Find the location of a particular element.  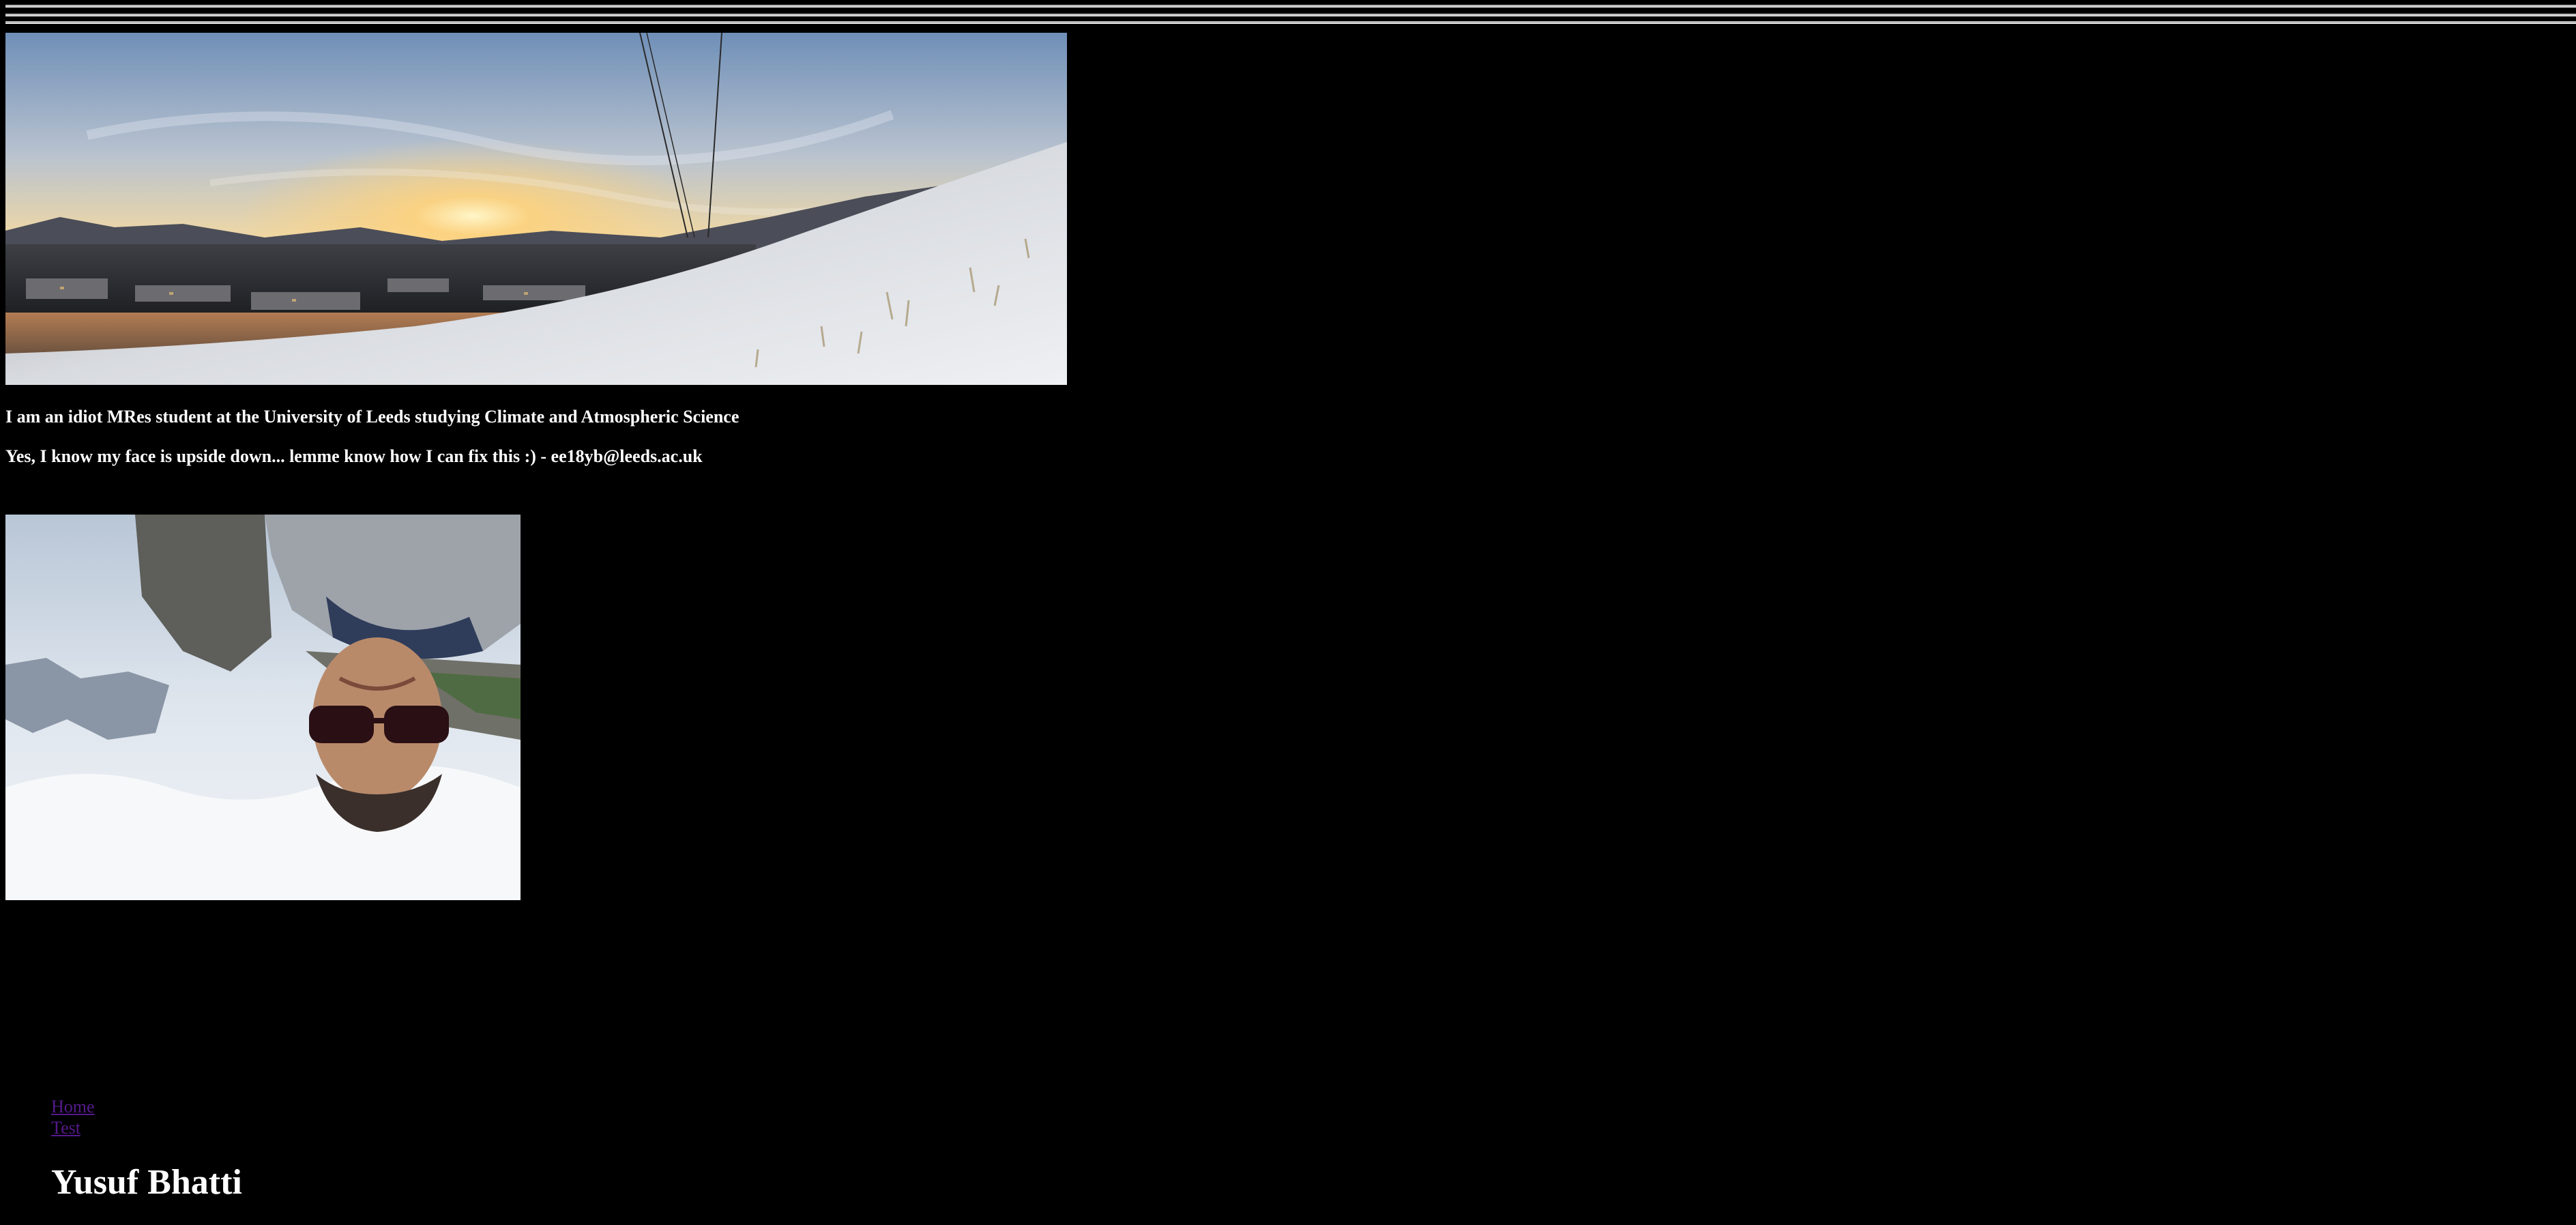

landscape-banner-image is located at coordinates (536, 209).